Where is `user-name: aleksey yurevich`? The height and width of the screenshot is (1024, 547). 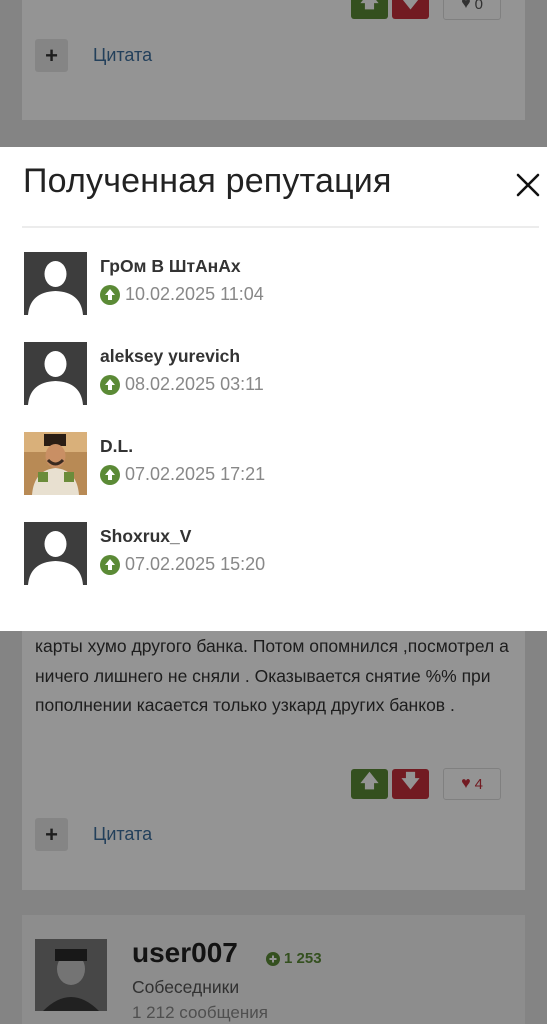 user-name: aleksey yurevich is located at coordinates (170, 356).